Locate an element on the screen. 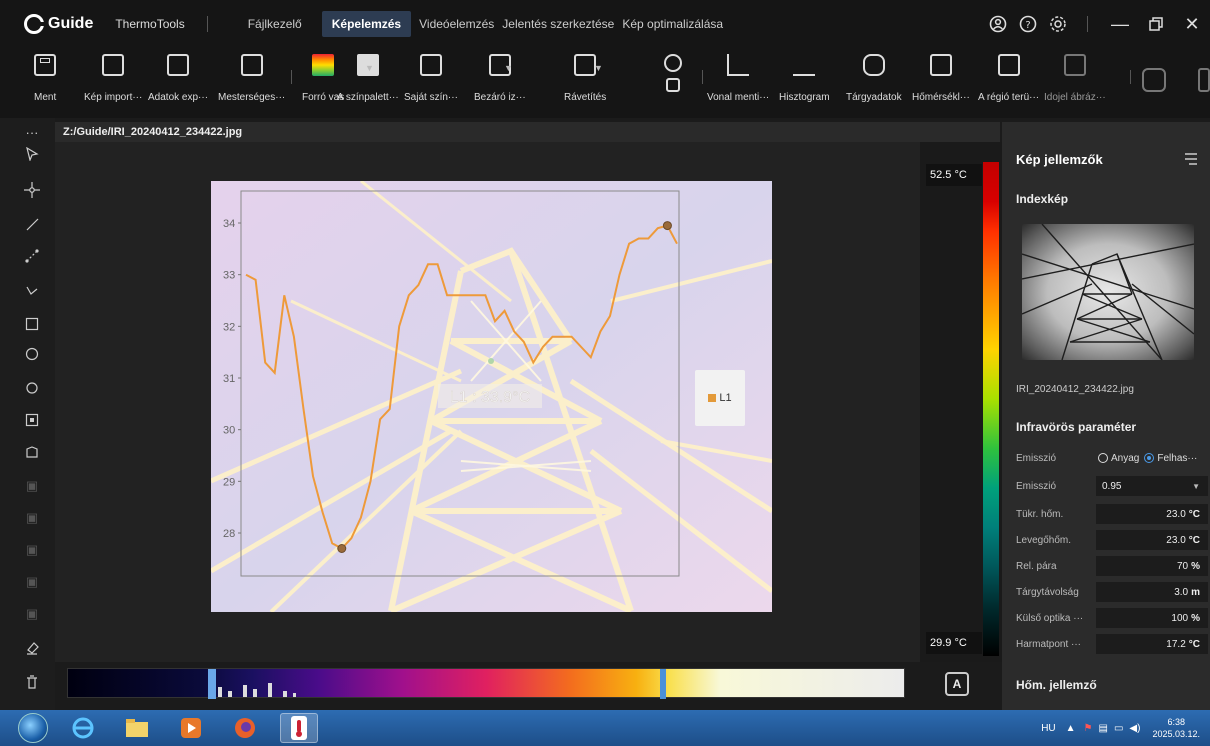 Image resolution: width=1210 pixels, height=746 pixels. polygon-tool-icon is located at coordinates (32, 452).